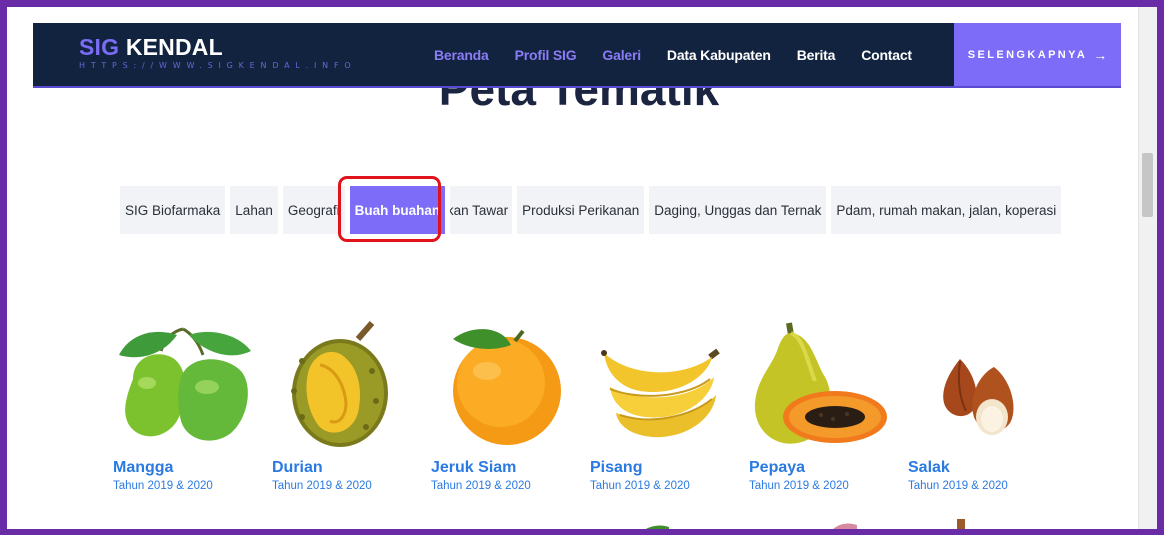  Describe the element at coordinates (342, 385) in the screenshot. I see `durian-image` at that location.